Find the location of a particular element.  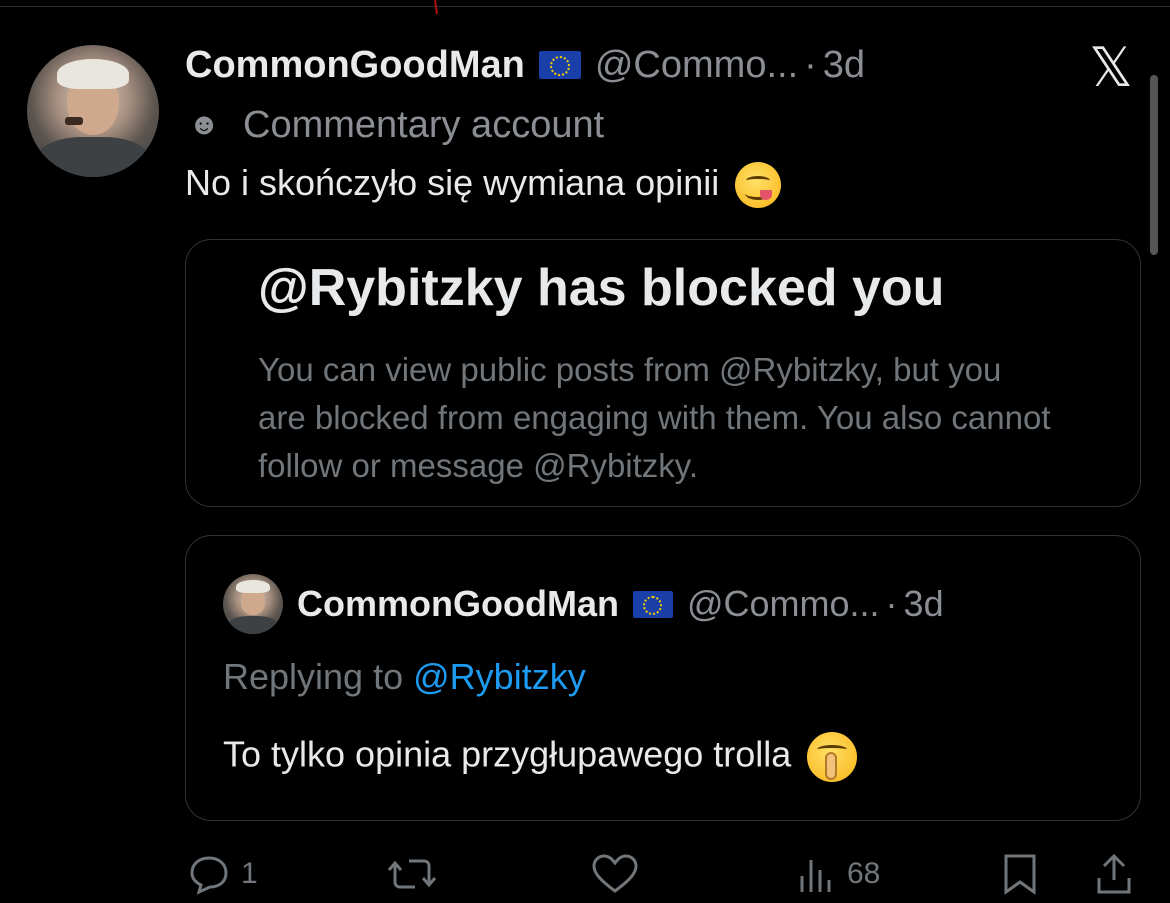

replying-mention-link: @Rybitzky is located at coordinates (499, 676).